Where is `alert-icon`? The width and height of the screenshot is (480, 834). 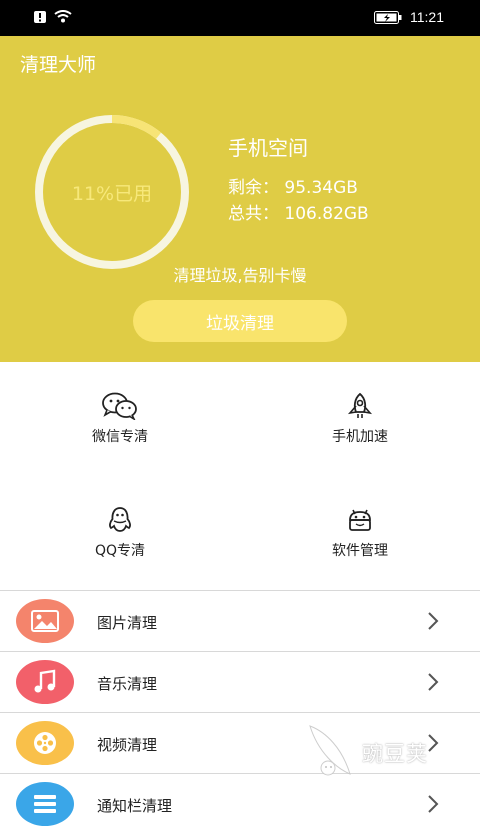
alert-icon is located at coordinates (40, 16).